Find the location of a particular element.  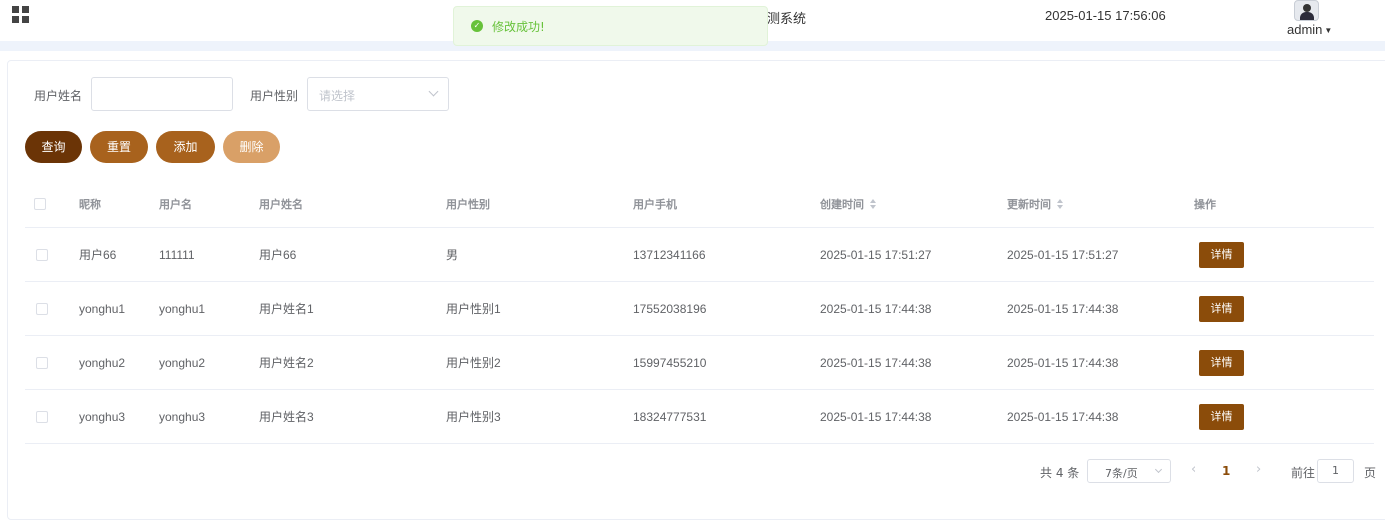

updated-label: 更新时间 is located at coordinates (1029, 204).